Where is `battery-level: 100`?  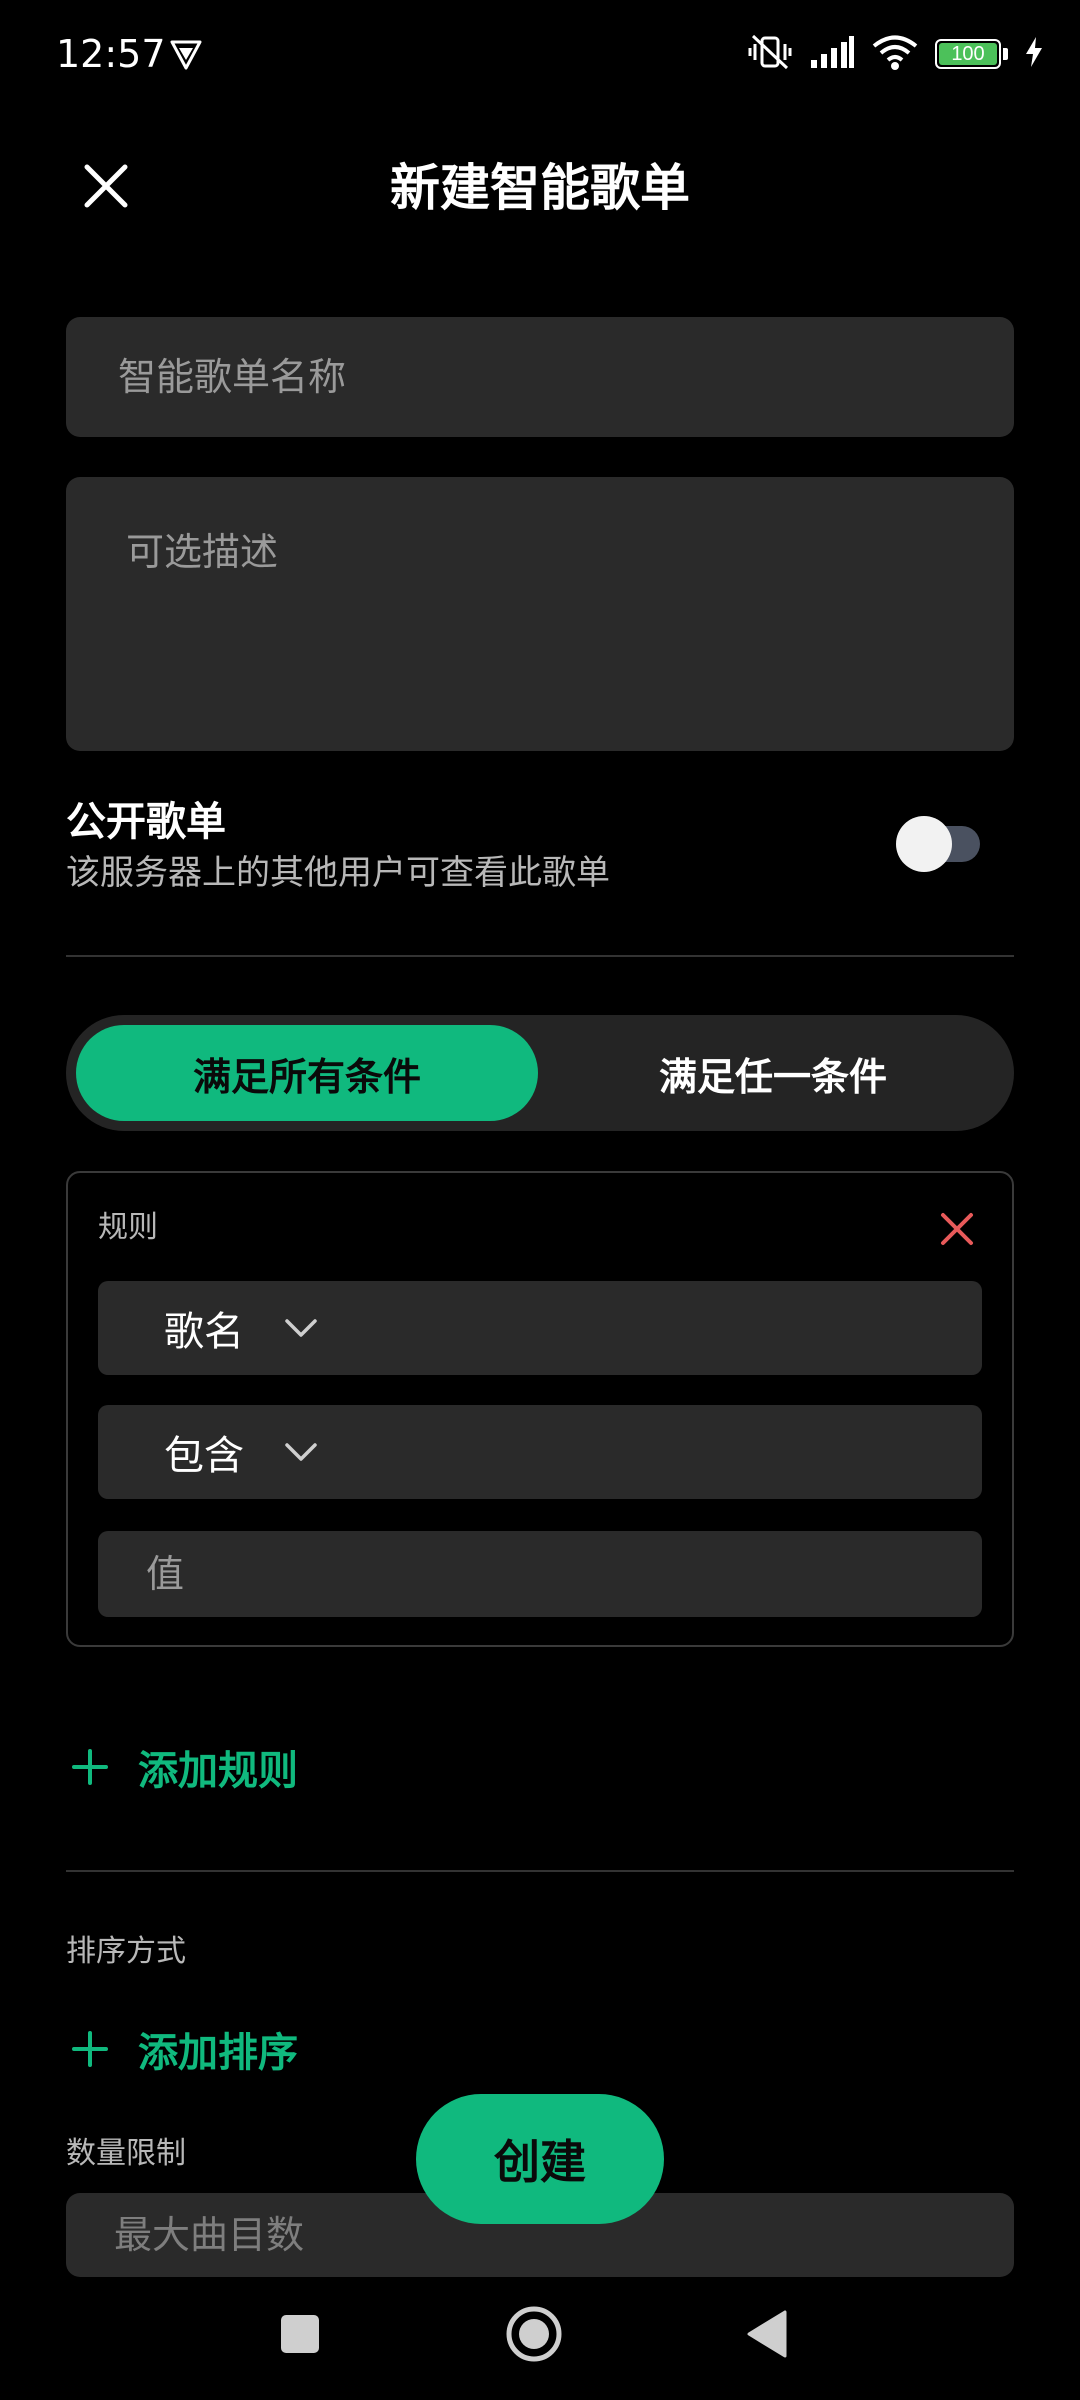
battery-level: 100 is located at coordinates (968, 53).